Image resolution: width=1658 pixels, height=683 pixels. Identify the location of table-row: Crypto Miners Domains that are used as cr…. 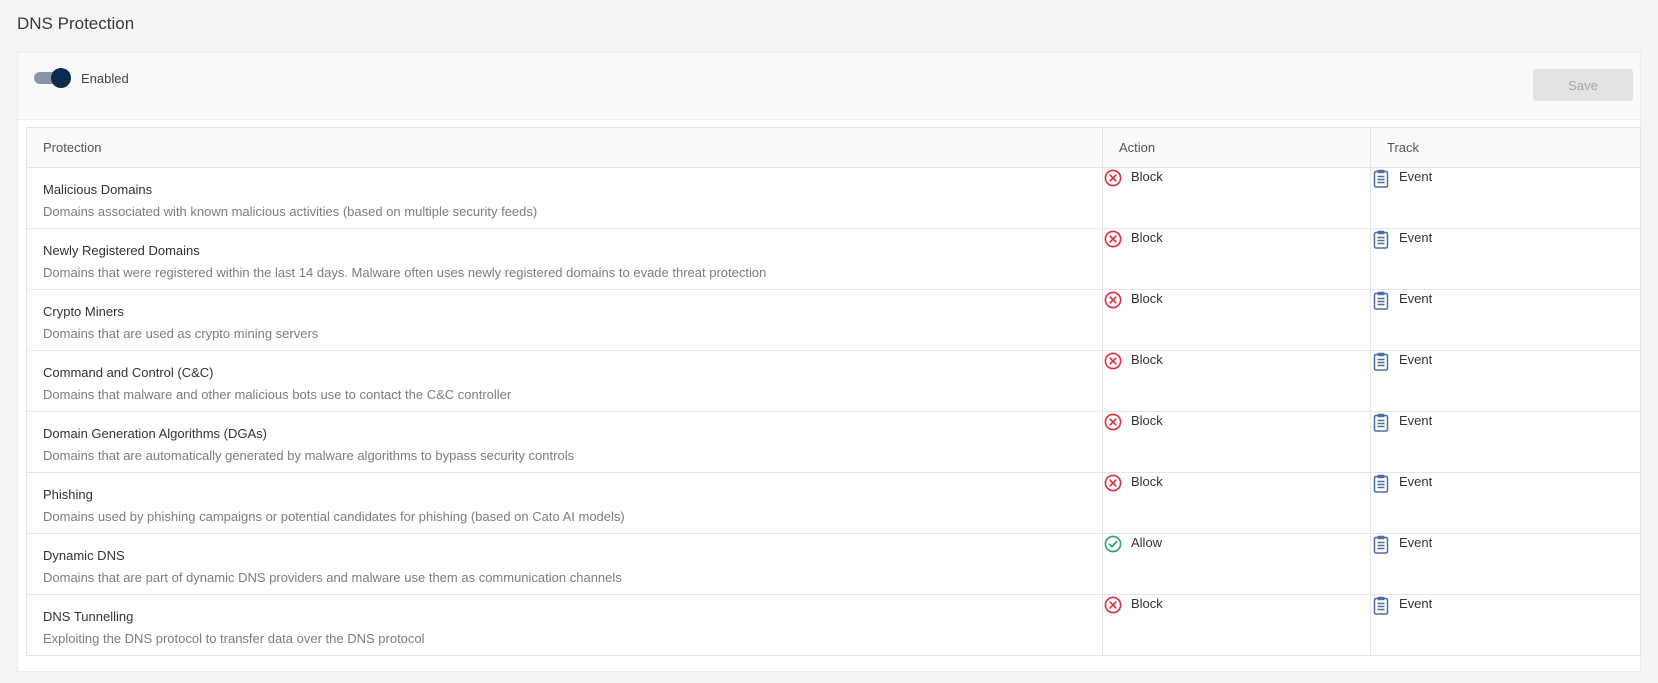
(833, 320).